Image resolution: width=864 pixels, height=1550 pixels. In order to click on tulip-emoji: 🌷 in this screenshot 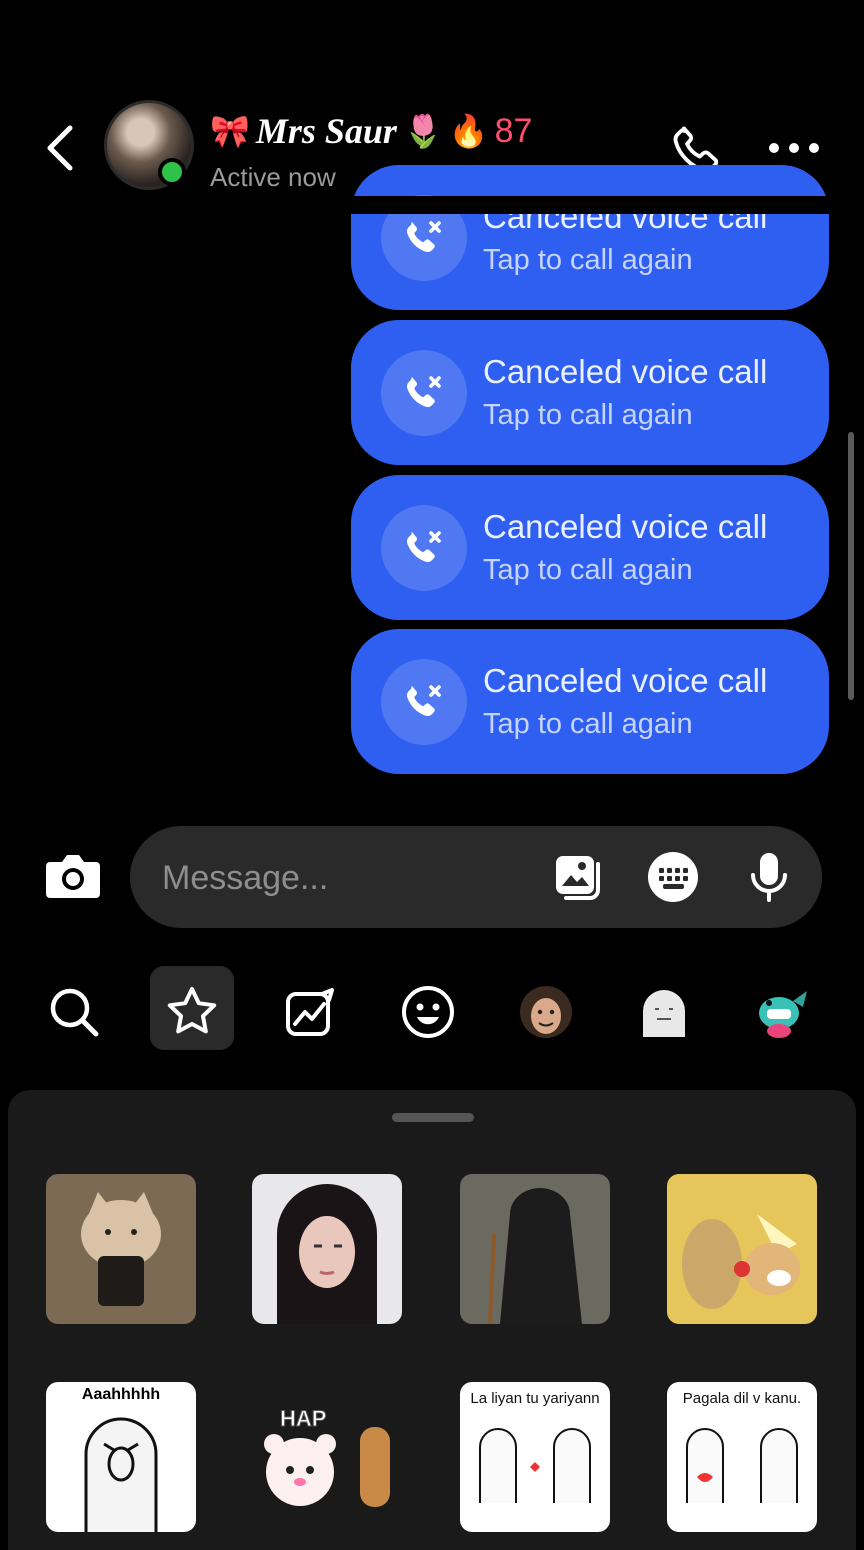, I will do `click(422, 131)`.